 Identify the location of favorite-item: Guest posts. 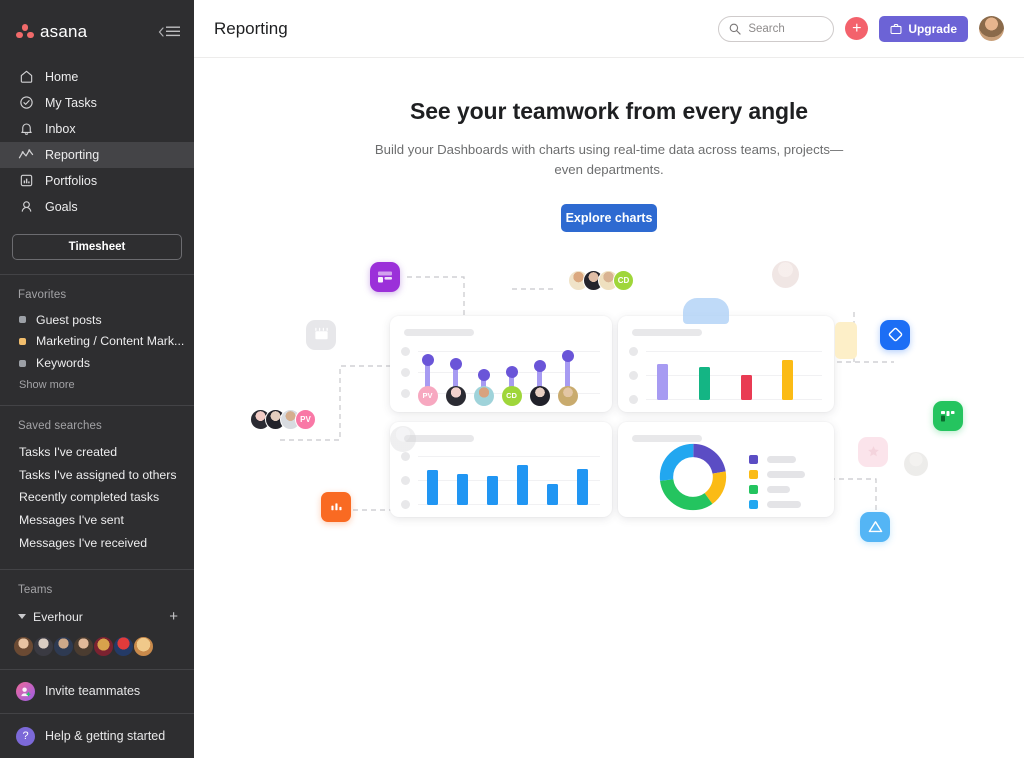
(97, 320).